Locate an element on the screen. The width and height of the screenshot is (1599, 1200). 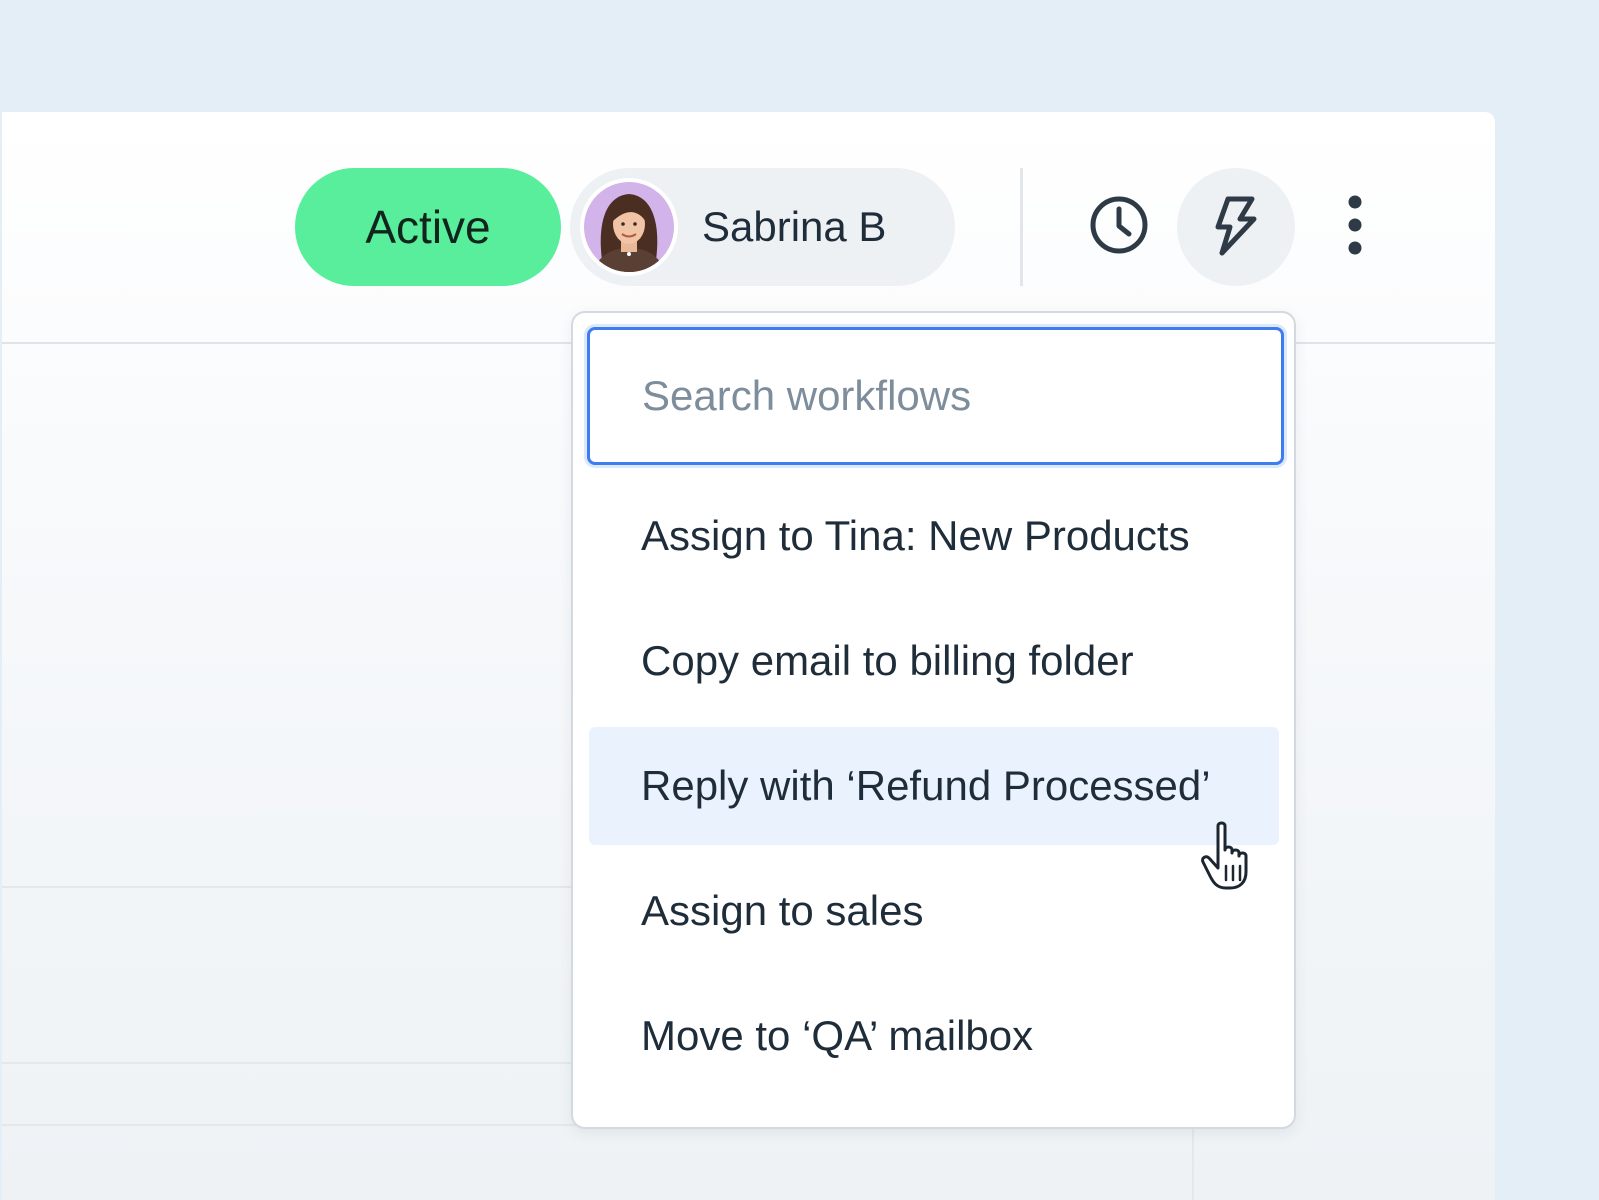
status-label: Active is located at coordinates (428, 227).